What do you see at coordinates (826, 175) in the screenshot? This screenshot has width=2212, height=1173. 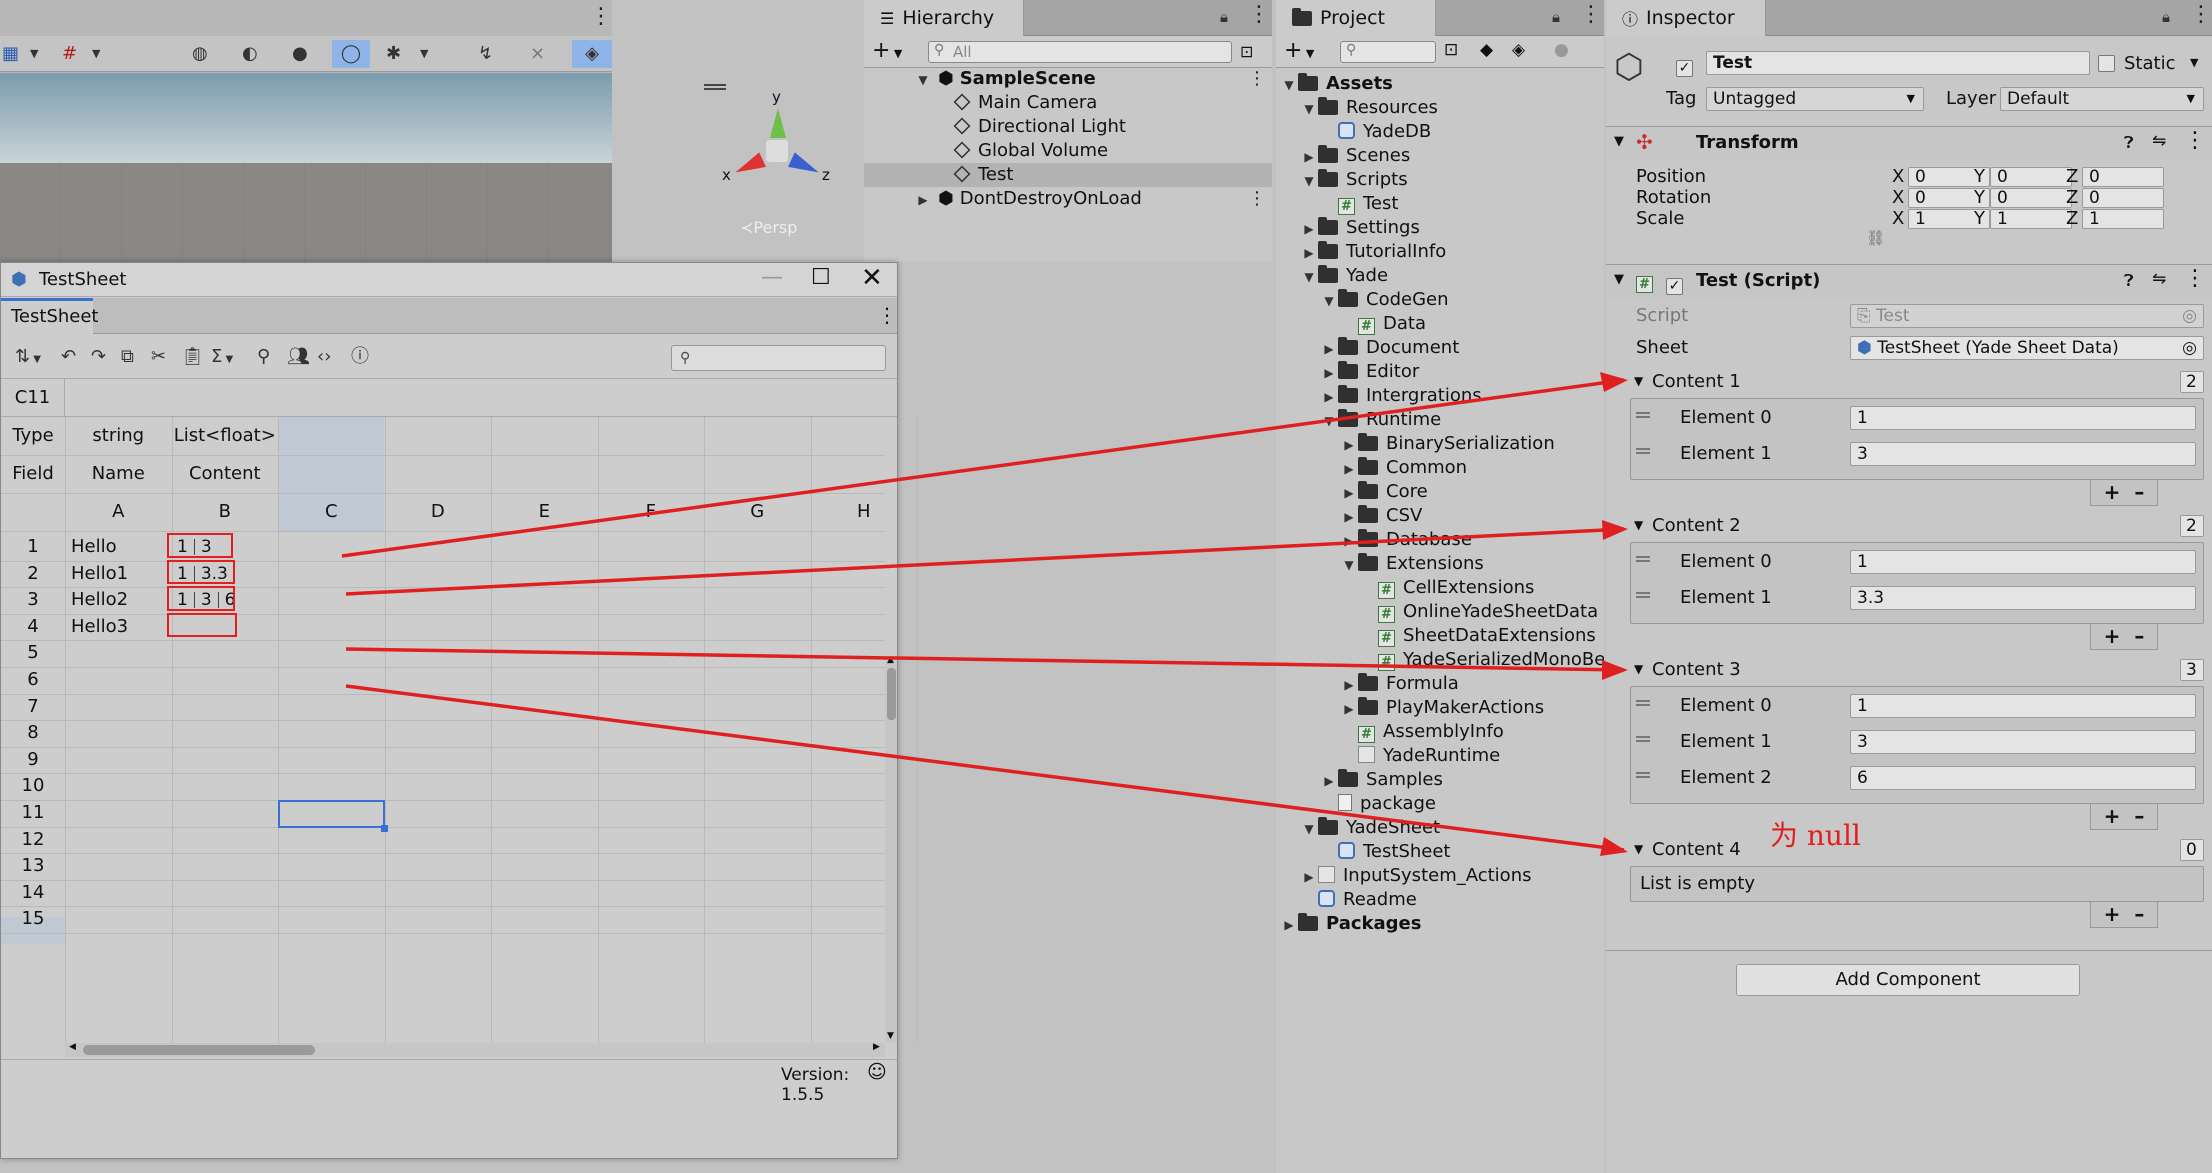 I see `gizmo-z-label: z` at bounding box center [826, 175].